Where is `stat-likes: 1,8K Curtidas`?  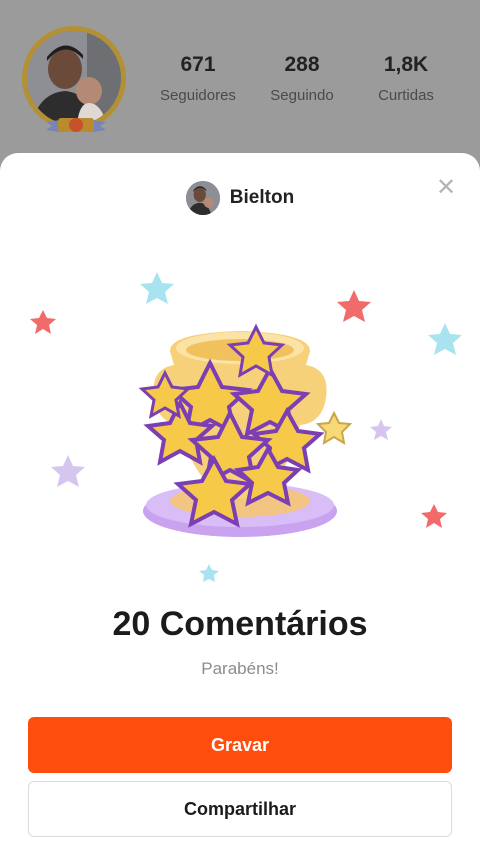
stat-likes: 1,8K Curtidas is located at coordinates (406, 77).